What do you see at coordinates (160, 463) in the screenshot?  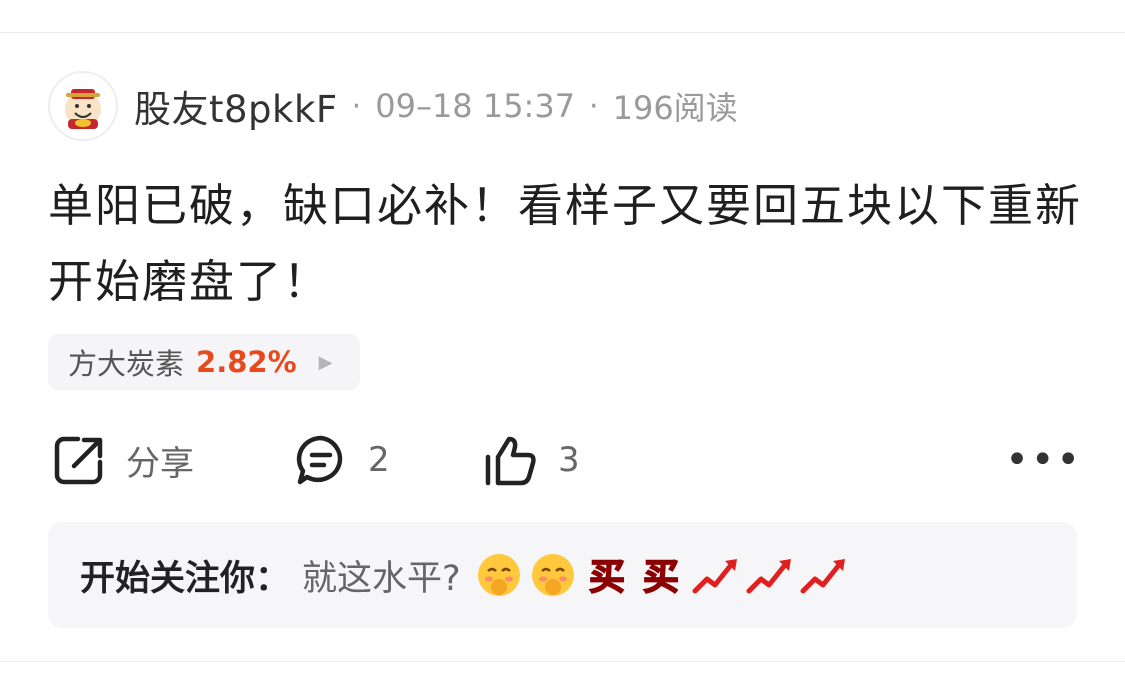 I see `share-label: 分享` at bounding box center [160, 463].